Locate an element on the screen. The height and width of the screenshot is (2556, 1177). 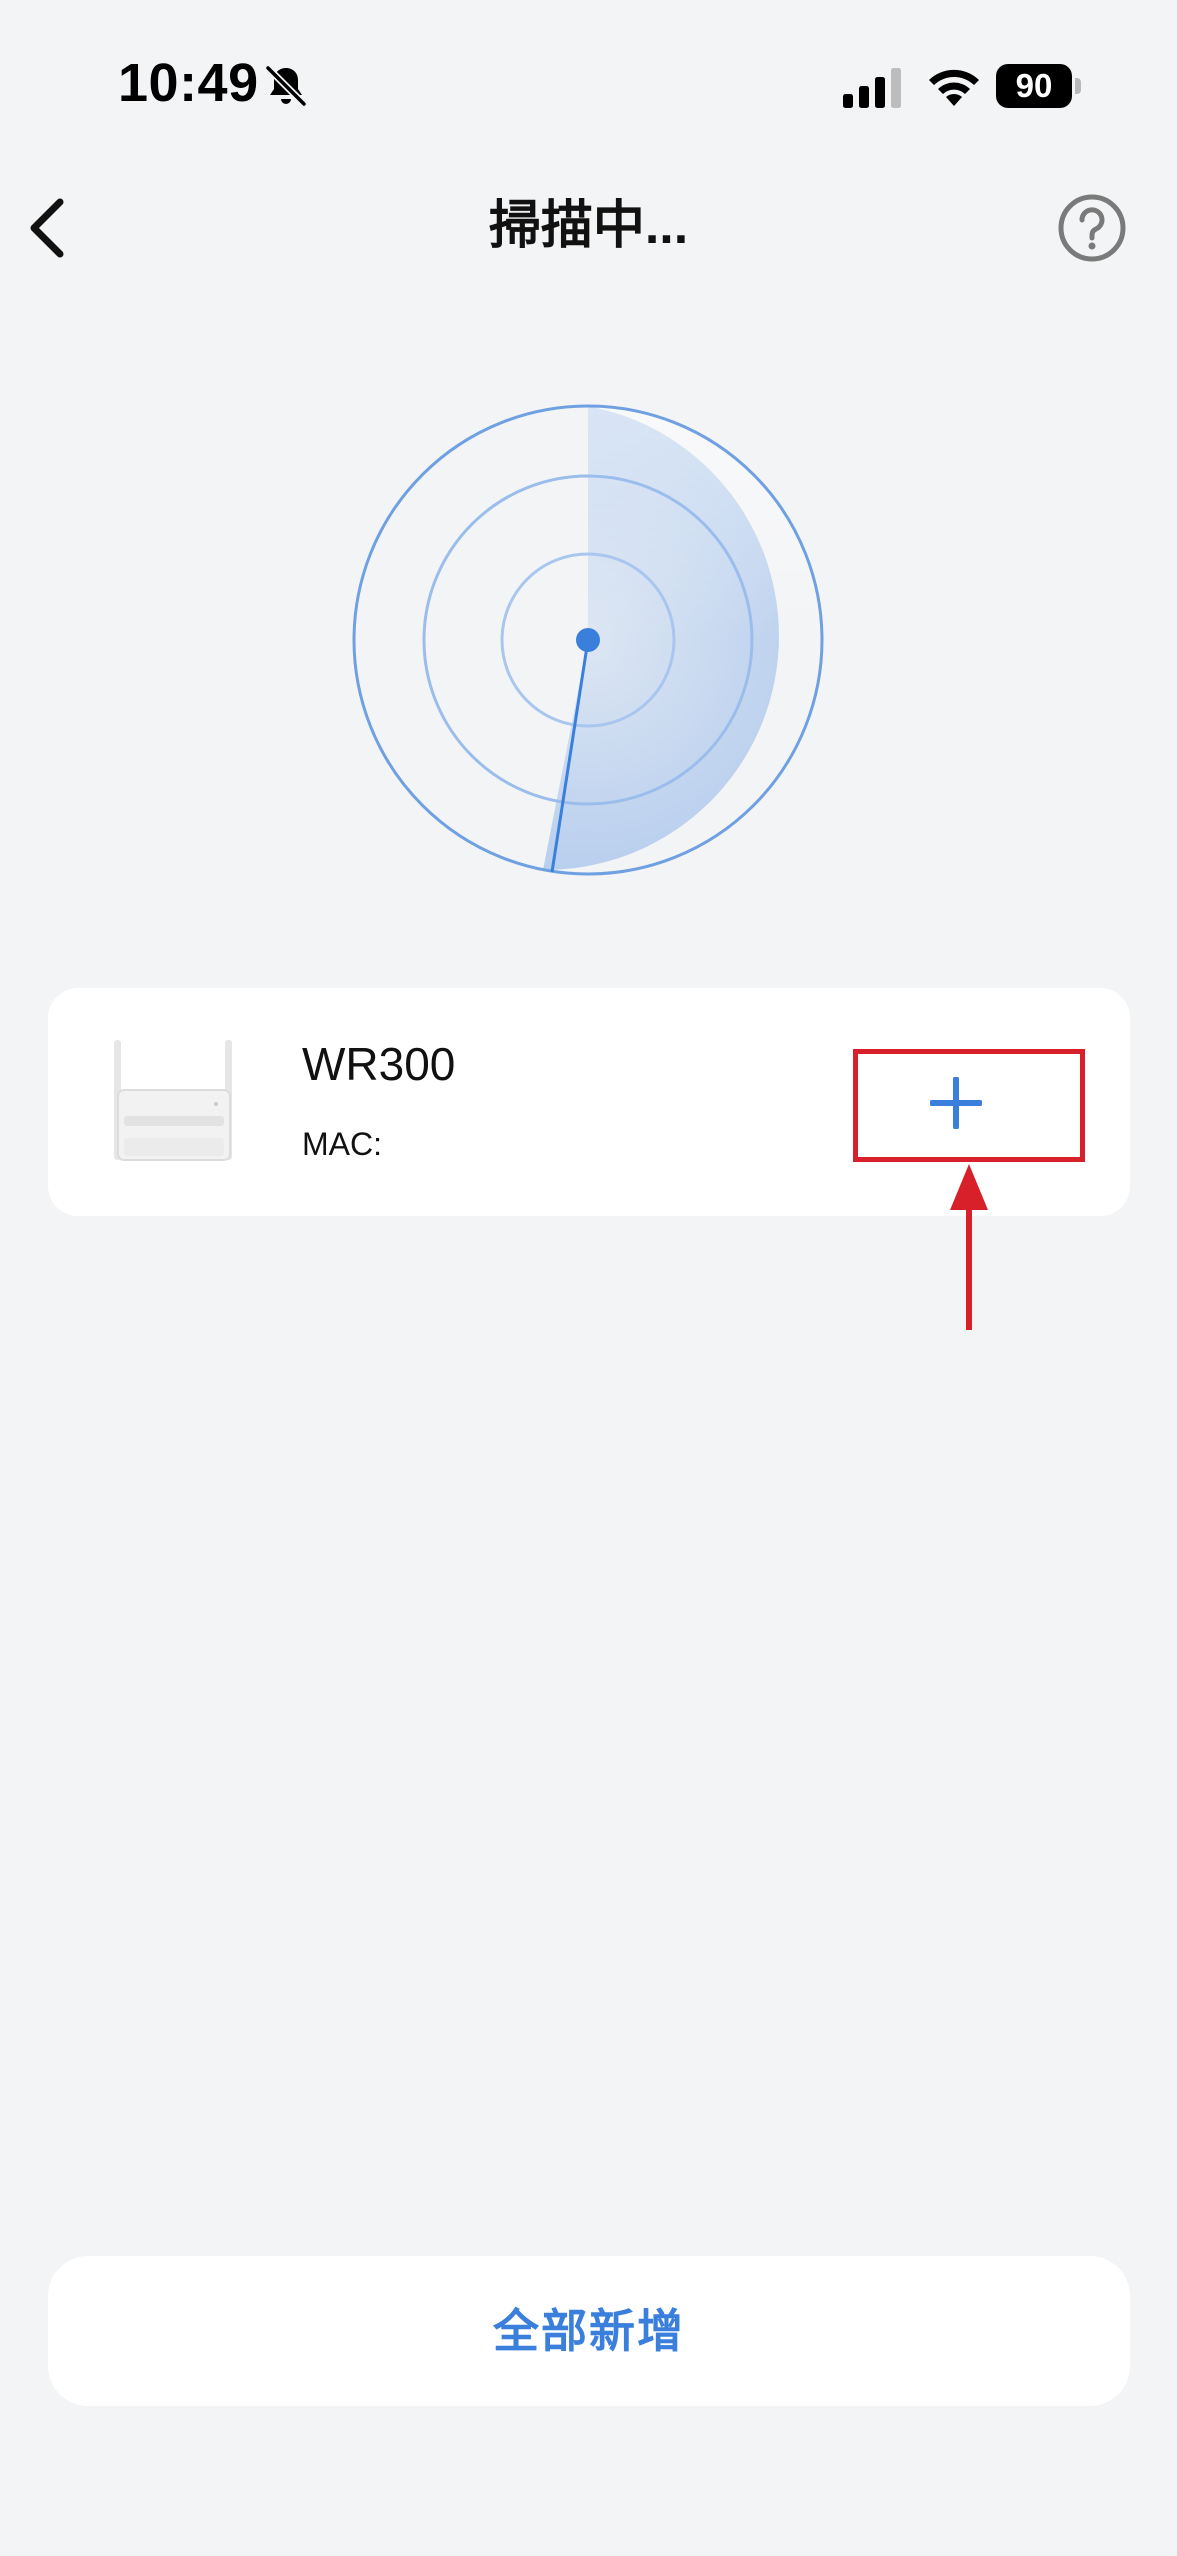
status-time: 10:49 is located at coordinates (188, 83).